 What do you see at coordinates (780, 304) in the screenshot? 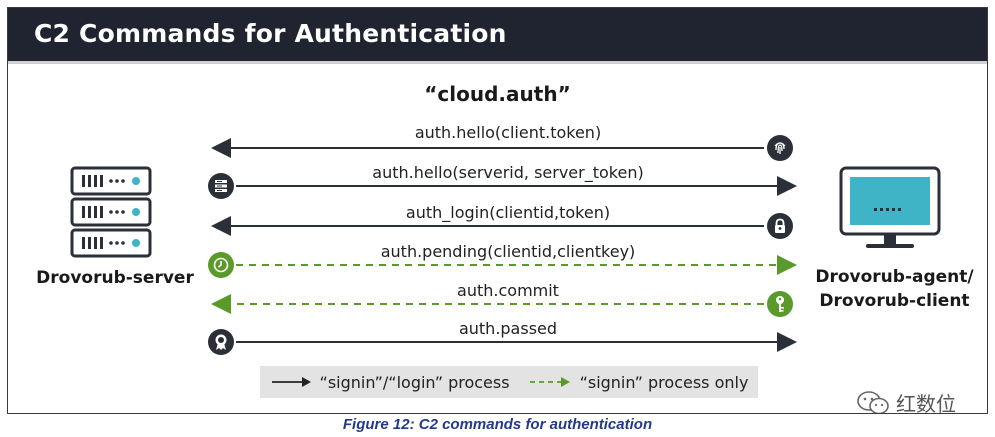
I see `key-icon` at bounding box center [780, 304].